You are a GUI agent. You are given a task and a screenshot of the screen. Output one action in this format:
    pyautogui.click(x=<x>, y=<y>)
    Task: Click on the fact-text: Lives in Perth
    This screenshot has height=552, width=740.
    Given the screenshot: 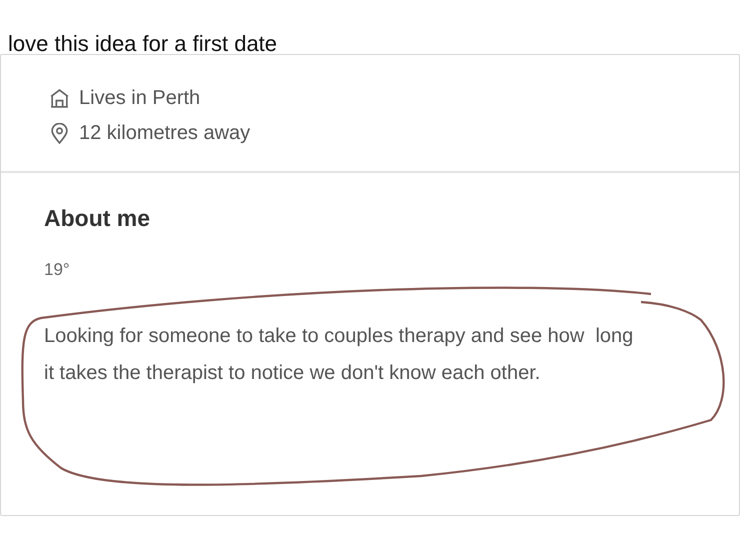 What is the action you would take?
    pyautogui.click(x=139, y=98)
    